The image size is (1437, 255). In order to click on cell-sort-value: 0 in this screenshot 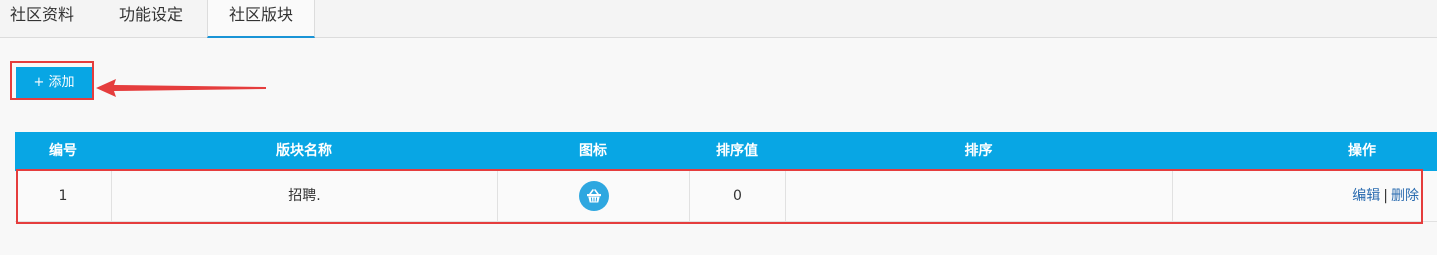, I will do `click(737, 196)`.